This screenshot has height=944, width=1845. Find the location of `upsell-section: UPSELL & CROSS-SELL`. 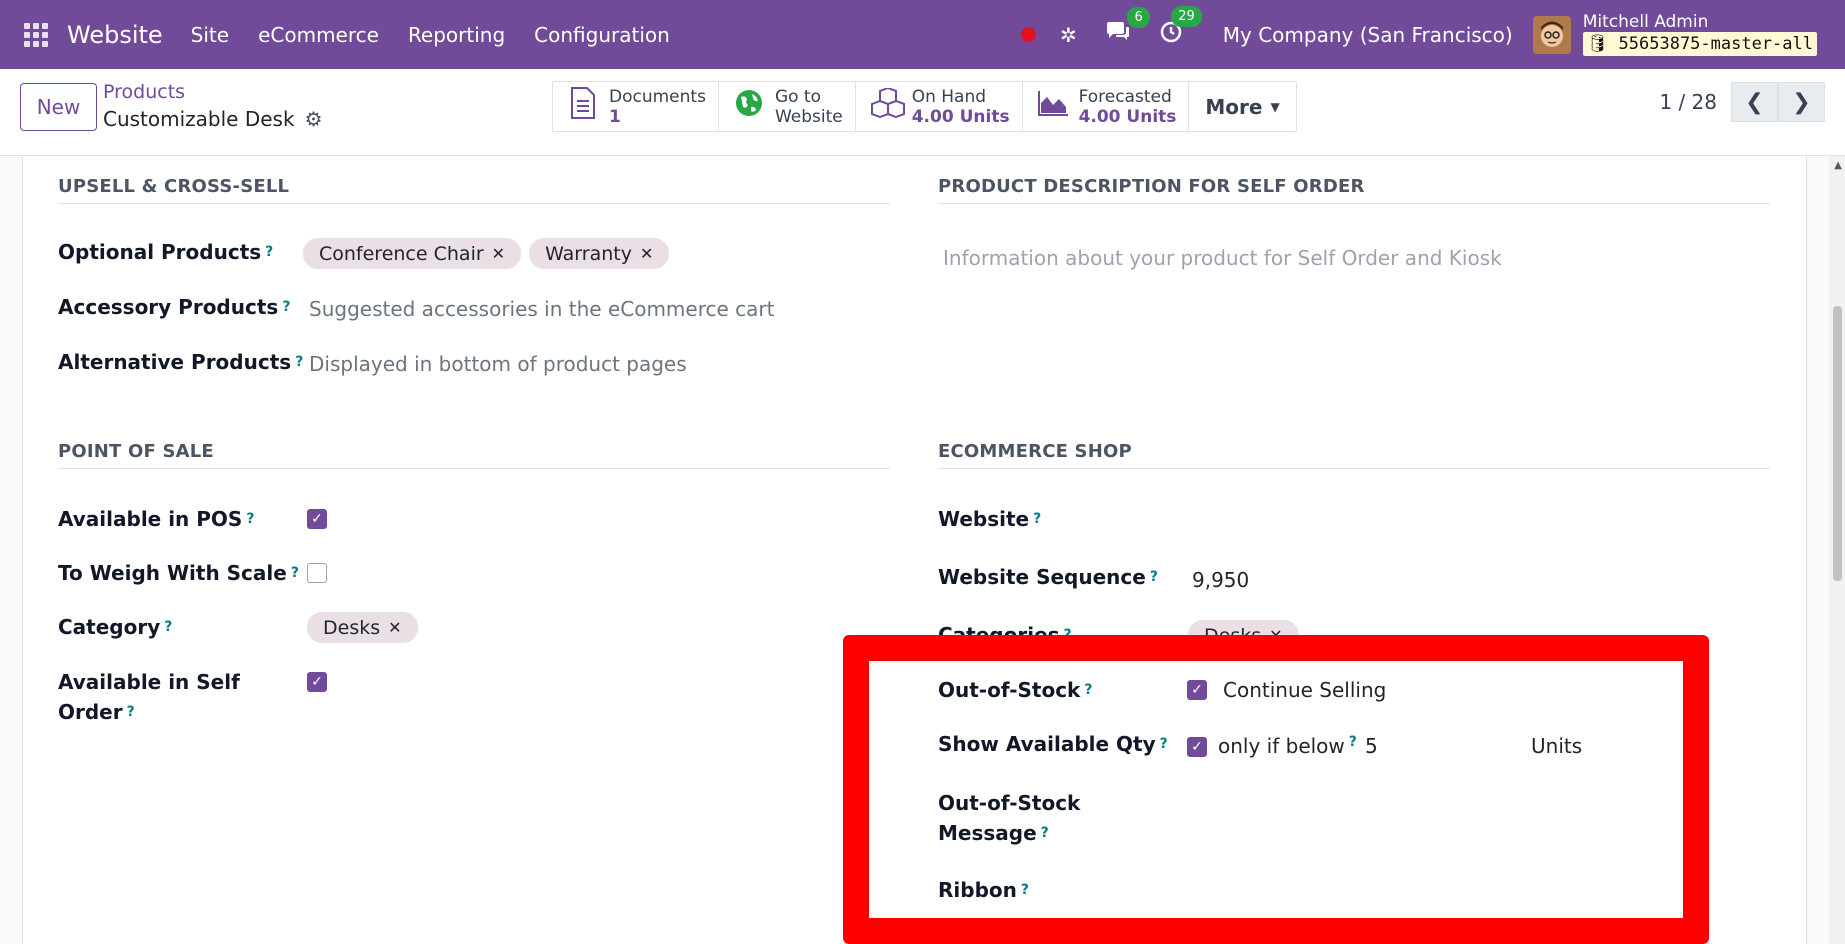

upsell-section: UPSELL & CROSS-SELL is located at coordinates (474, 190).